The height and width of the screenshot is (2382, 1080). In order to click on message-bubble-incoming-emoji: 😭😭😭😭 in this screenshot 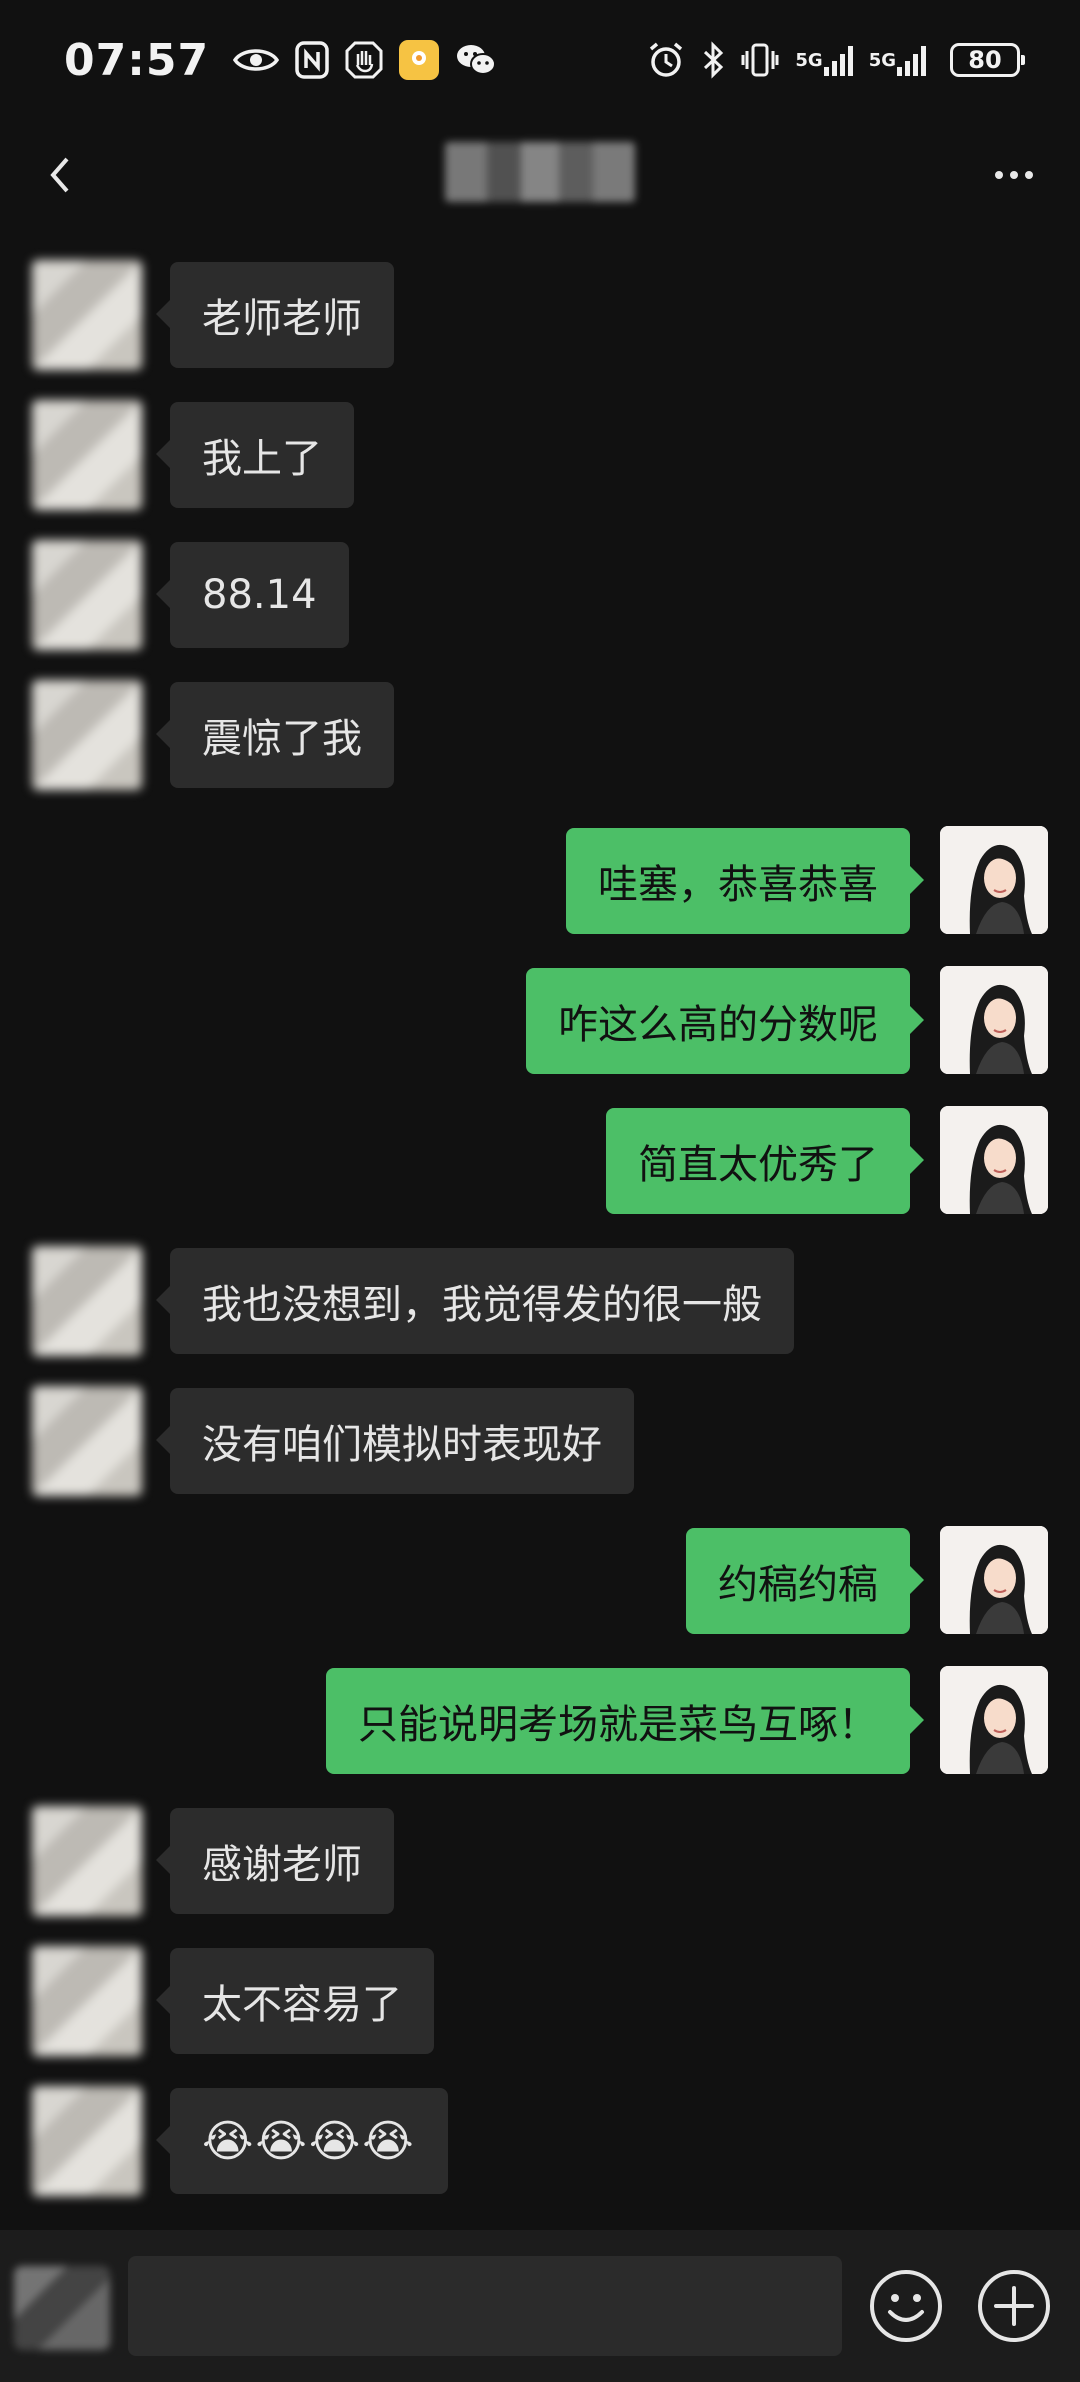, I will do `click(302, 2141)`.